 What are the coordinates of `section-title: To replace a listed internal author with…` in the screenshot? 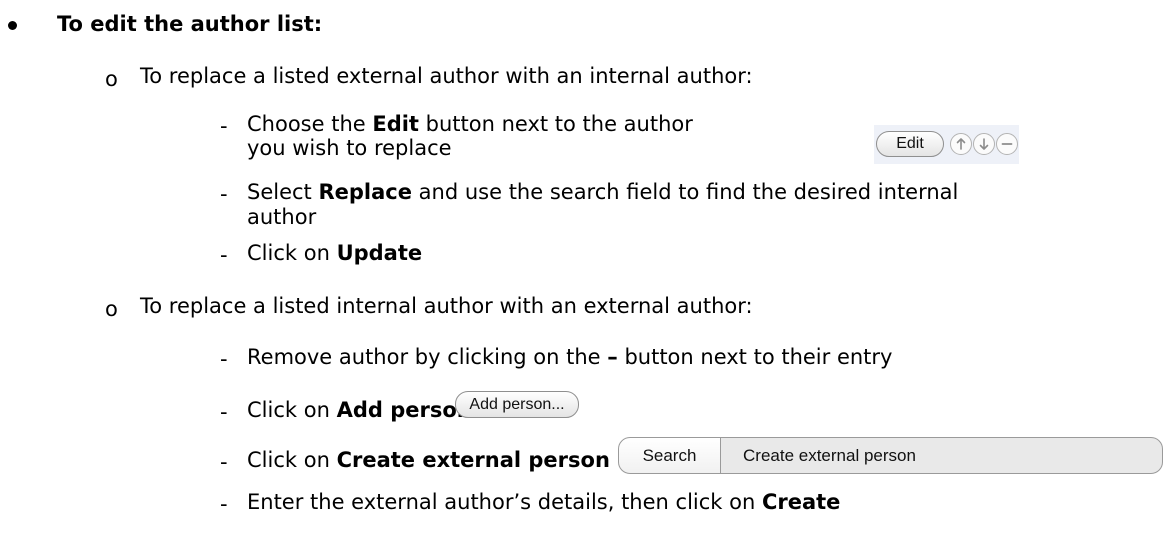 It's located at (446, 306).